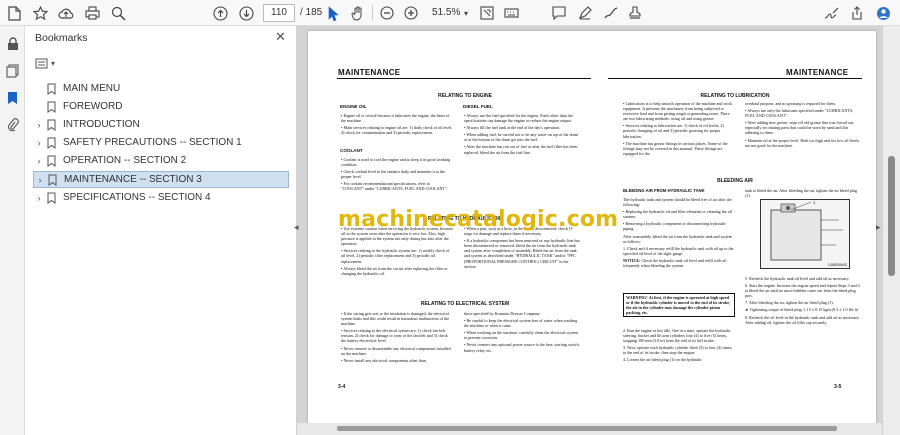  I want to click on zoom-out-icon, so click(387, 13).